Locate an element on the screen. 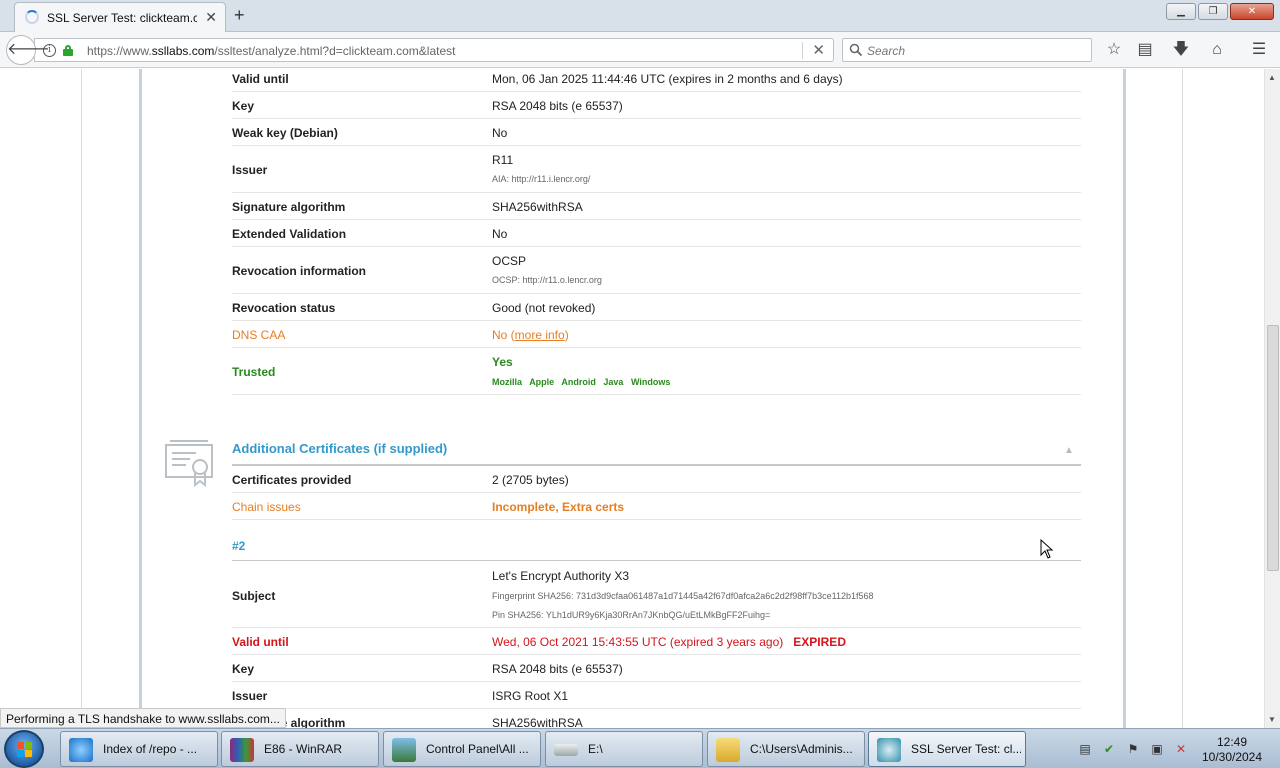 The image size is (1280, 768). network-icon: ▣ is located at coordinates (1157, 749).